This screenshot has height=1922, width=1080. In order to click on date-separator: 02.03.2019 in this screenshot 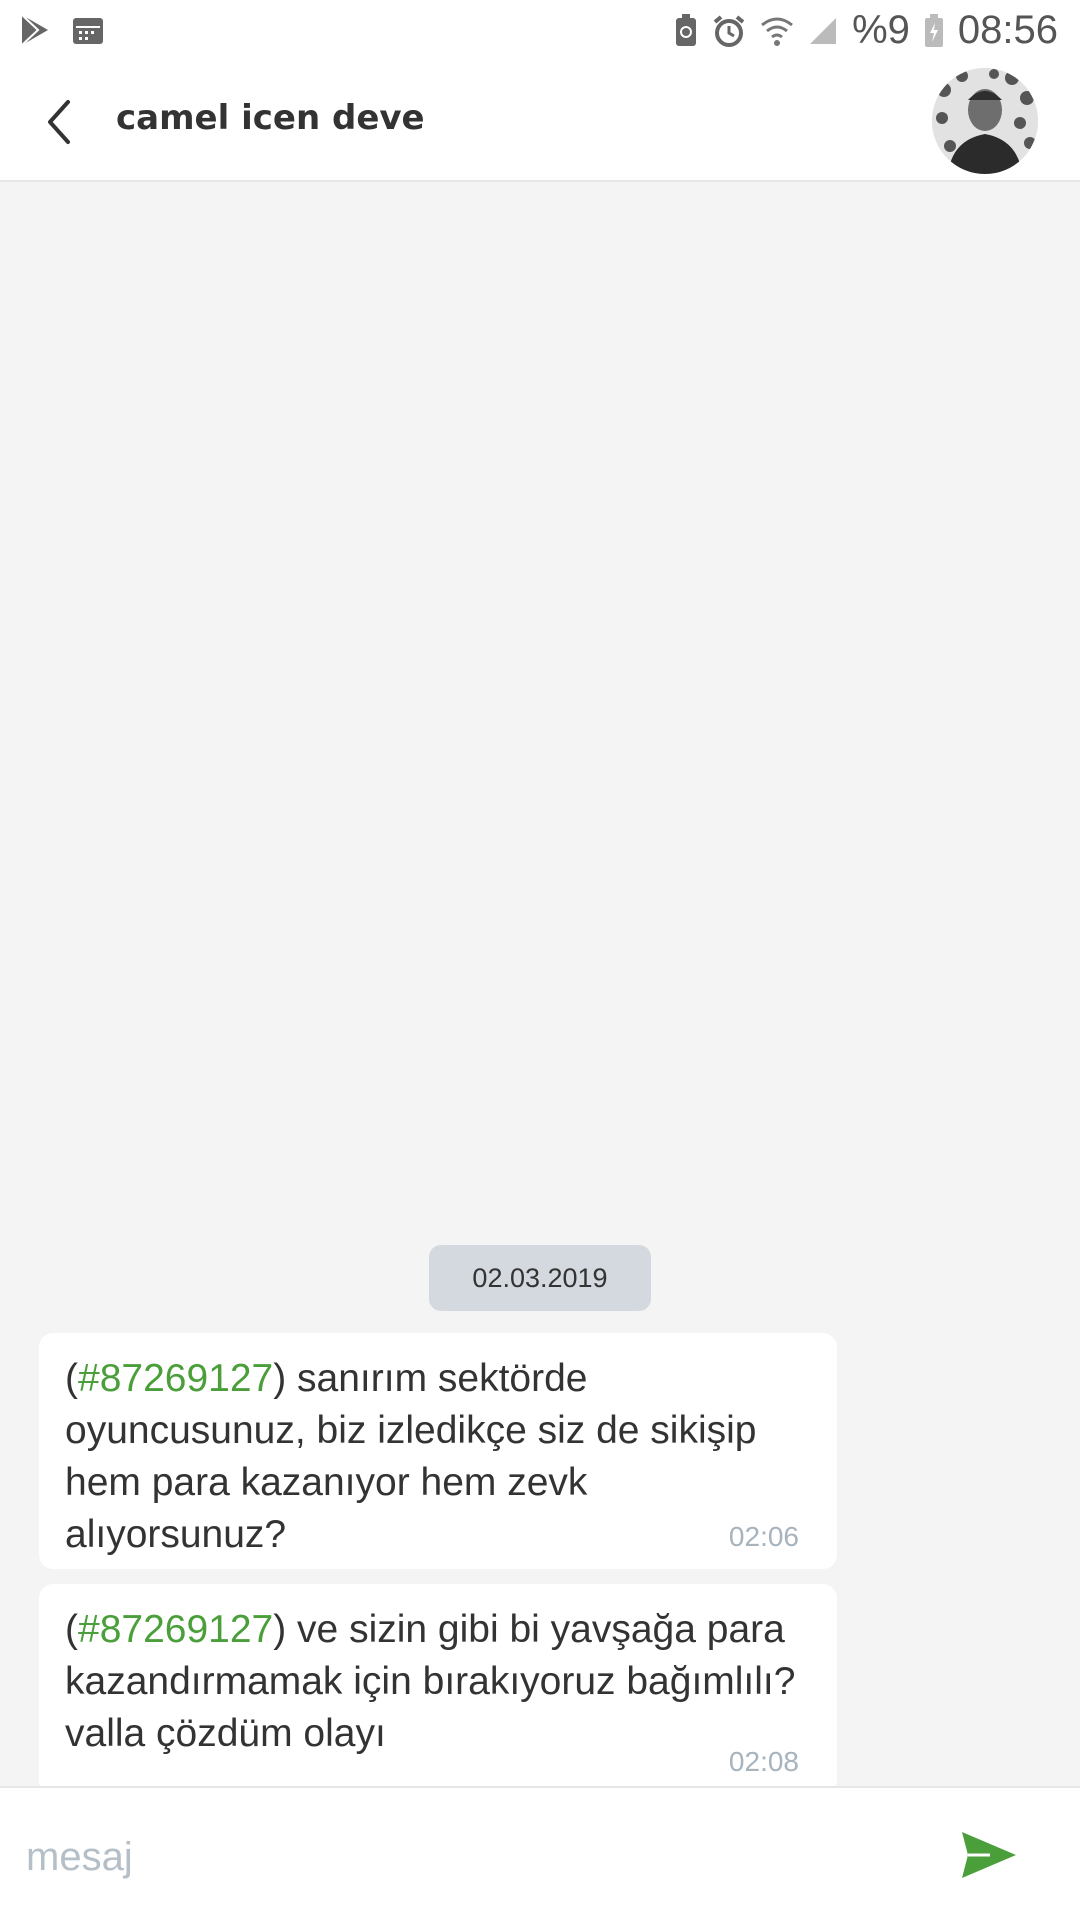, I will do `click(540, 1278)`.